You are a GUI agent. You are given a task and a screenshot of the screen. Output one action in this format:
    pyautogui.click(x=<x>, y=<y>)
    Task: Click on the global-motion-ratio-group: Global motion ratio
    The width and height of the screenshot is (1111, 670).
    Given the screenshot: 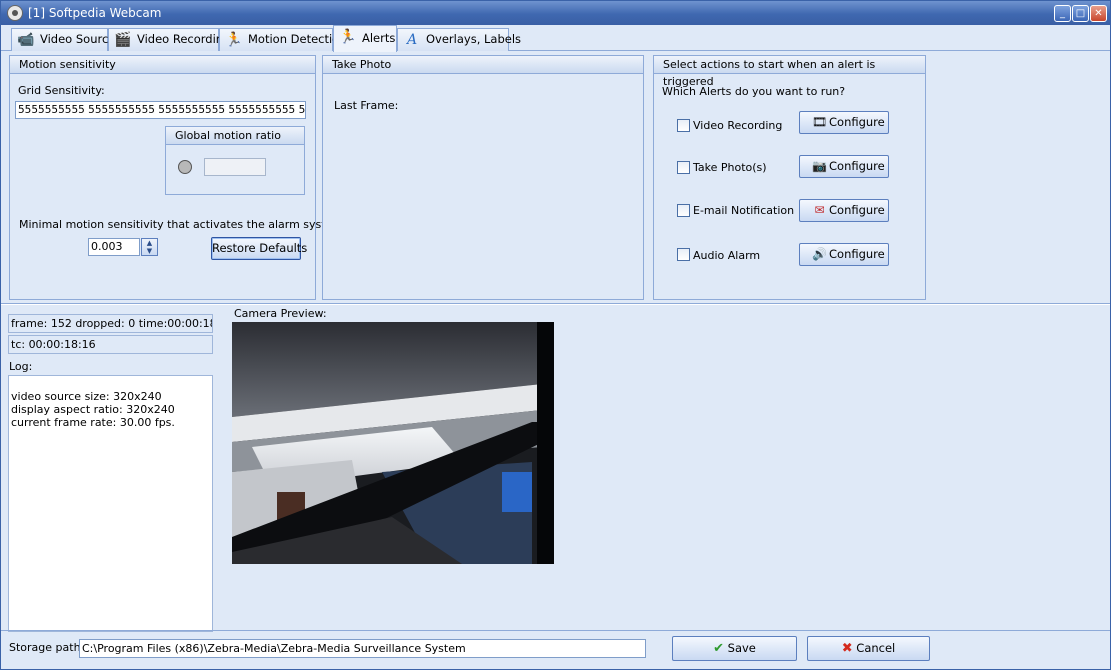 What is the action you would take?
    pyautogui.click(x=235, y=160)
    